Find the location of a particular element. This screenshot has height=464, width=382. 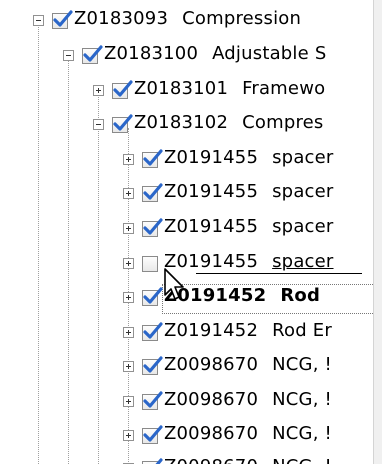

item-text: Rod is located at coordinates (300, 295).